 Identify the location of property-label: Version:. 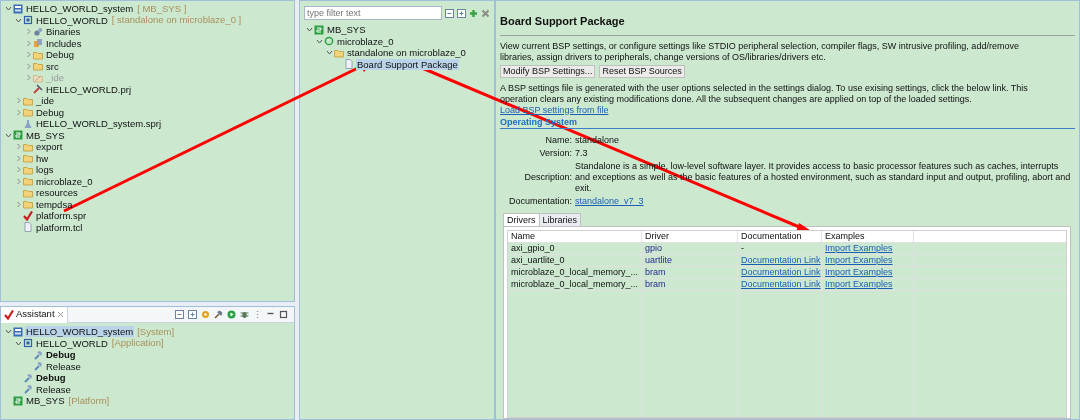
(555, 153).